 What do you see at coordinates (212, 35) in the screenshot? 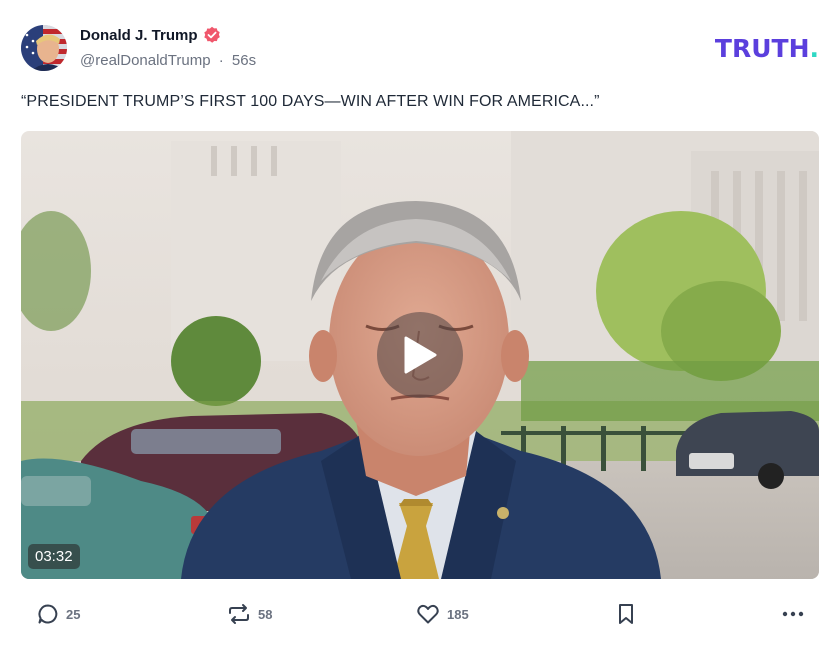
I see `verified-badge-icon` at bounding box center [212, 35].